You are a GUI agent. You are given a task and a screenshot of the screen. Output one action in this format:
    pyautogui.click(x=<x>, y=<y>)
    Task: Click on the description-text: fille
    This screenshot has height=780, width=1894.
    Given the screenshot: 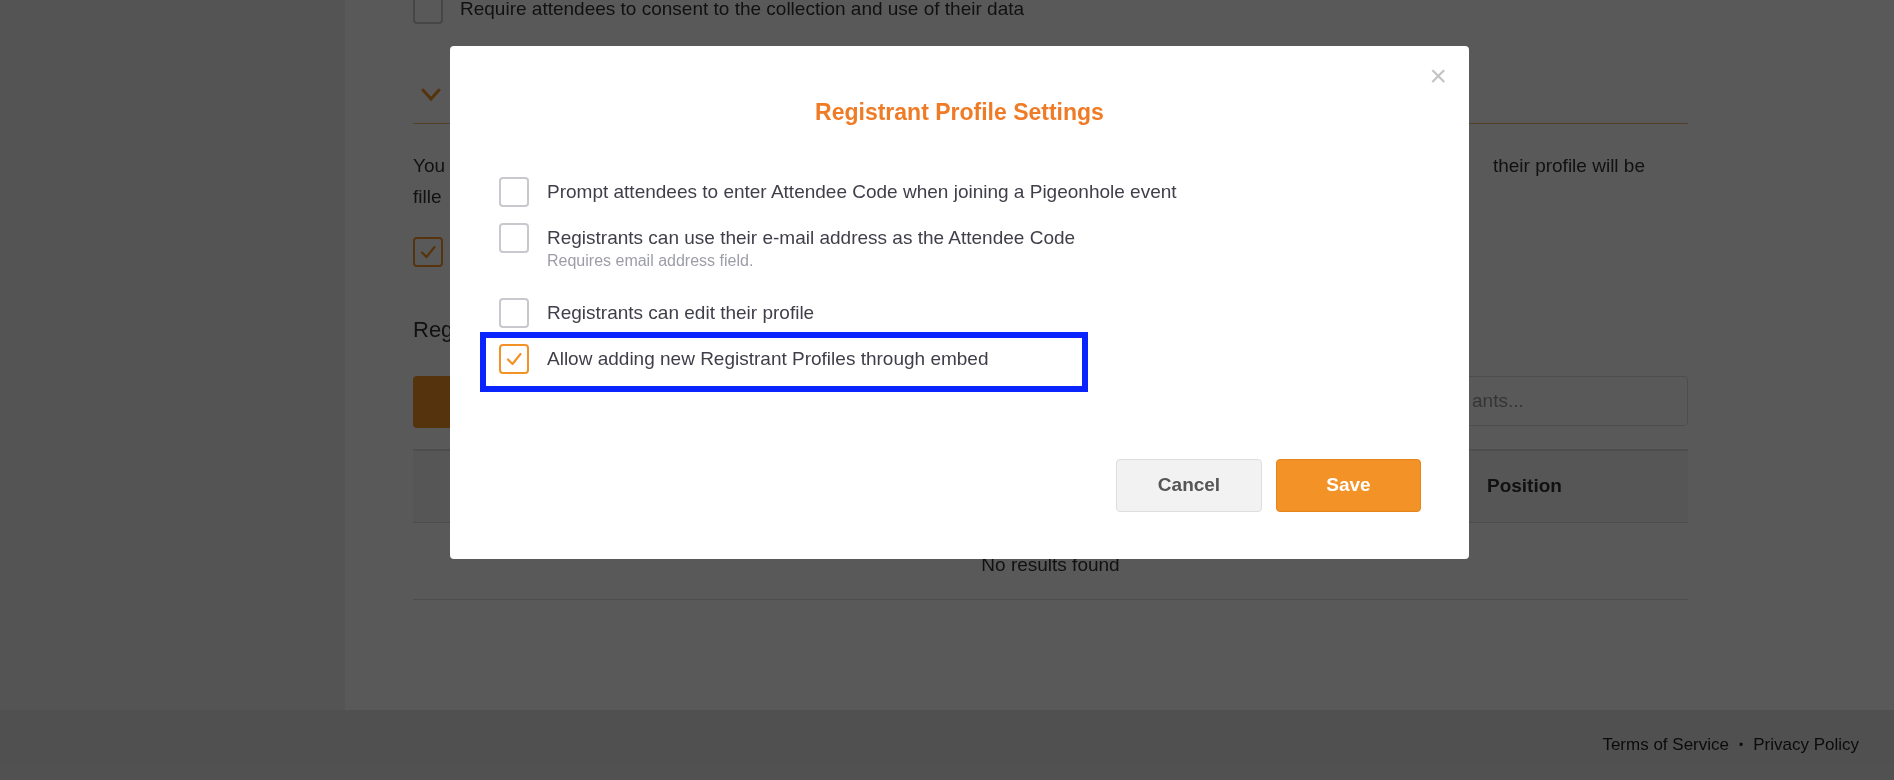 What is the action you would take?
    pyautogui.click(x=427, y=197)
    